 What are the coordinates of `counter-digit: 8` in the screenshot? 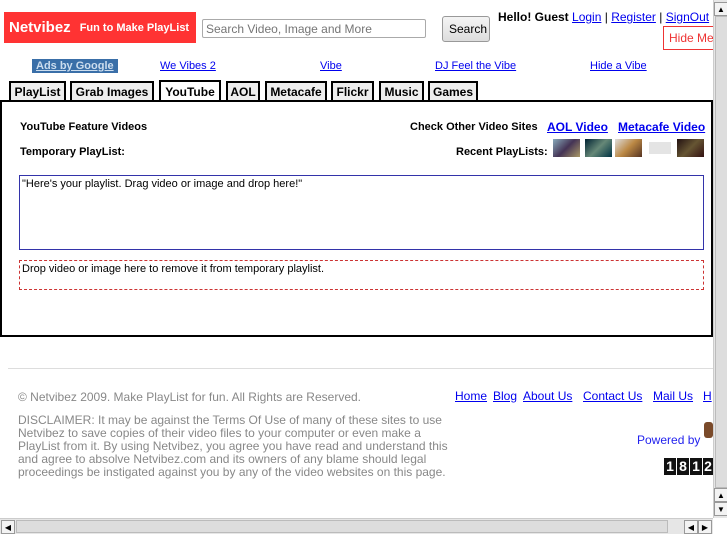 It's located at (683, 466).